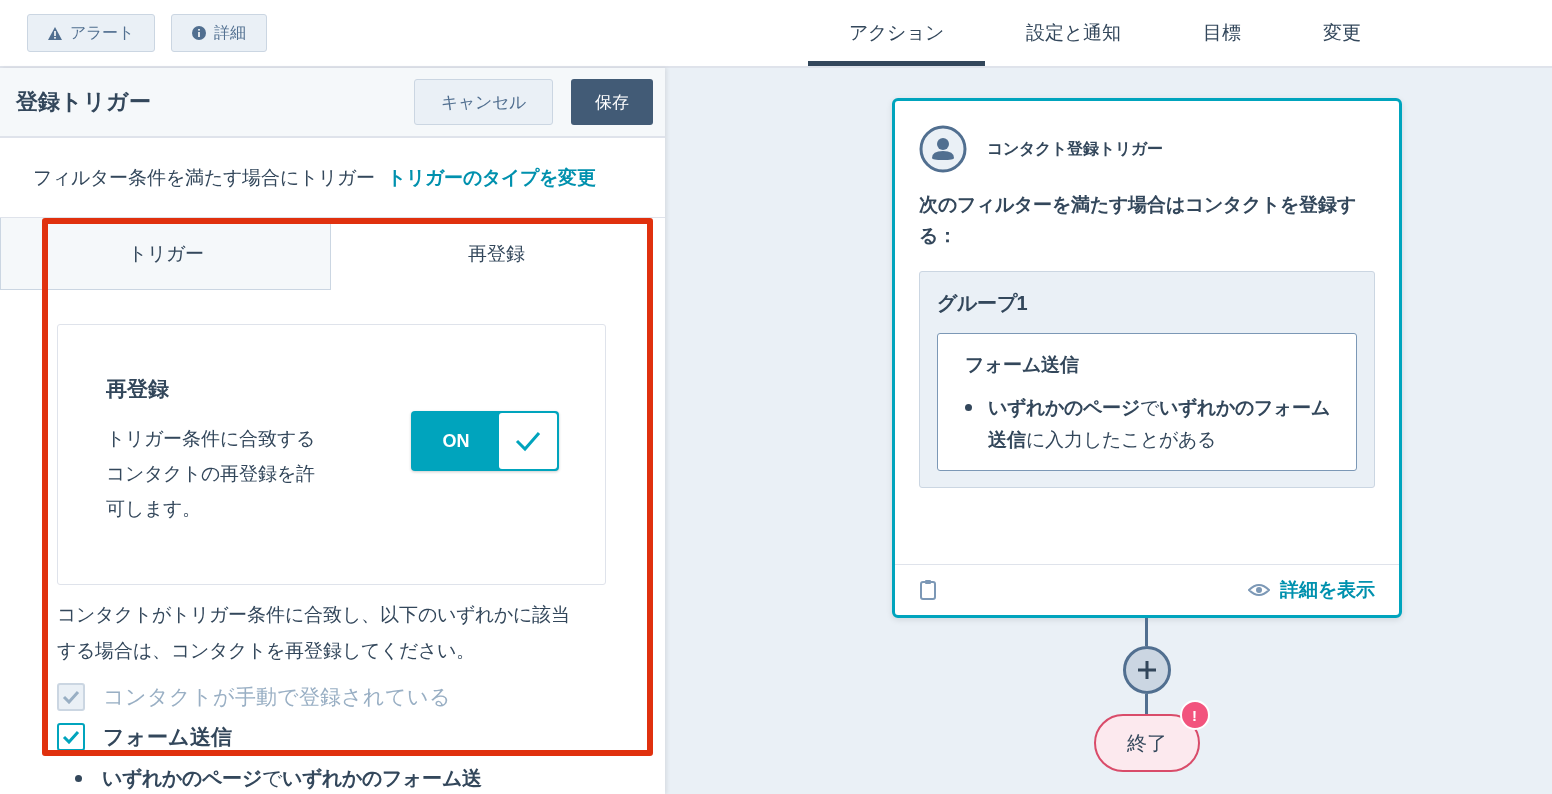 The width and height of the screenshot is (1552, 794). I want to click on reenroll-description: トリガー条件に合致するコンタクトの再登録を許可します。, so click(211, 474).